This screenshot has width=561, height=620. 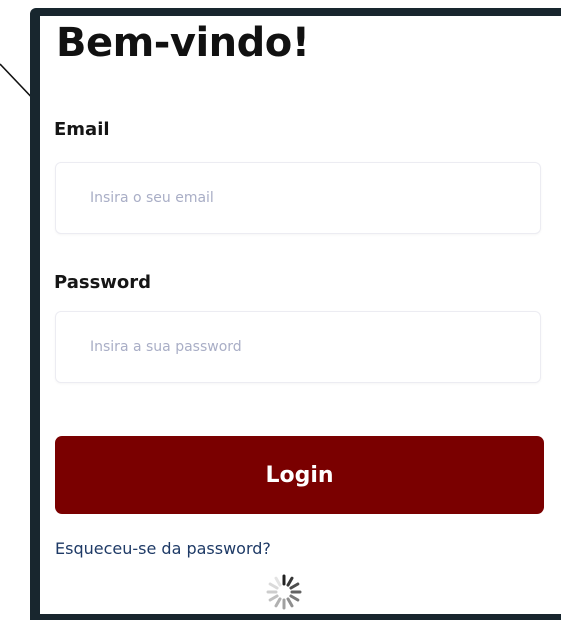 I want to click on email-field, so click(x=298, y=198).